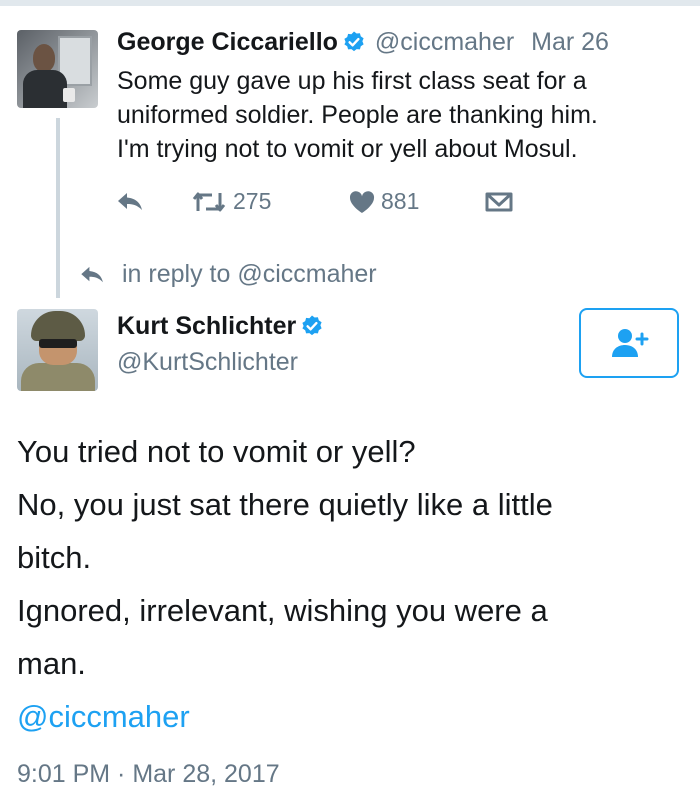  Describe the element at coordinates (206, 326) in the screenshot. I see `main-author-name: Kurt Schlichter` at that location.